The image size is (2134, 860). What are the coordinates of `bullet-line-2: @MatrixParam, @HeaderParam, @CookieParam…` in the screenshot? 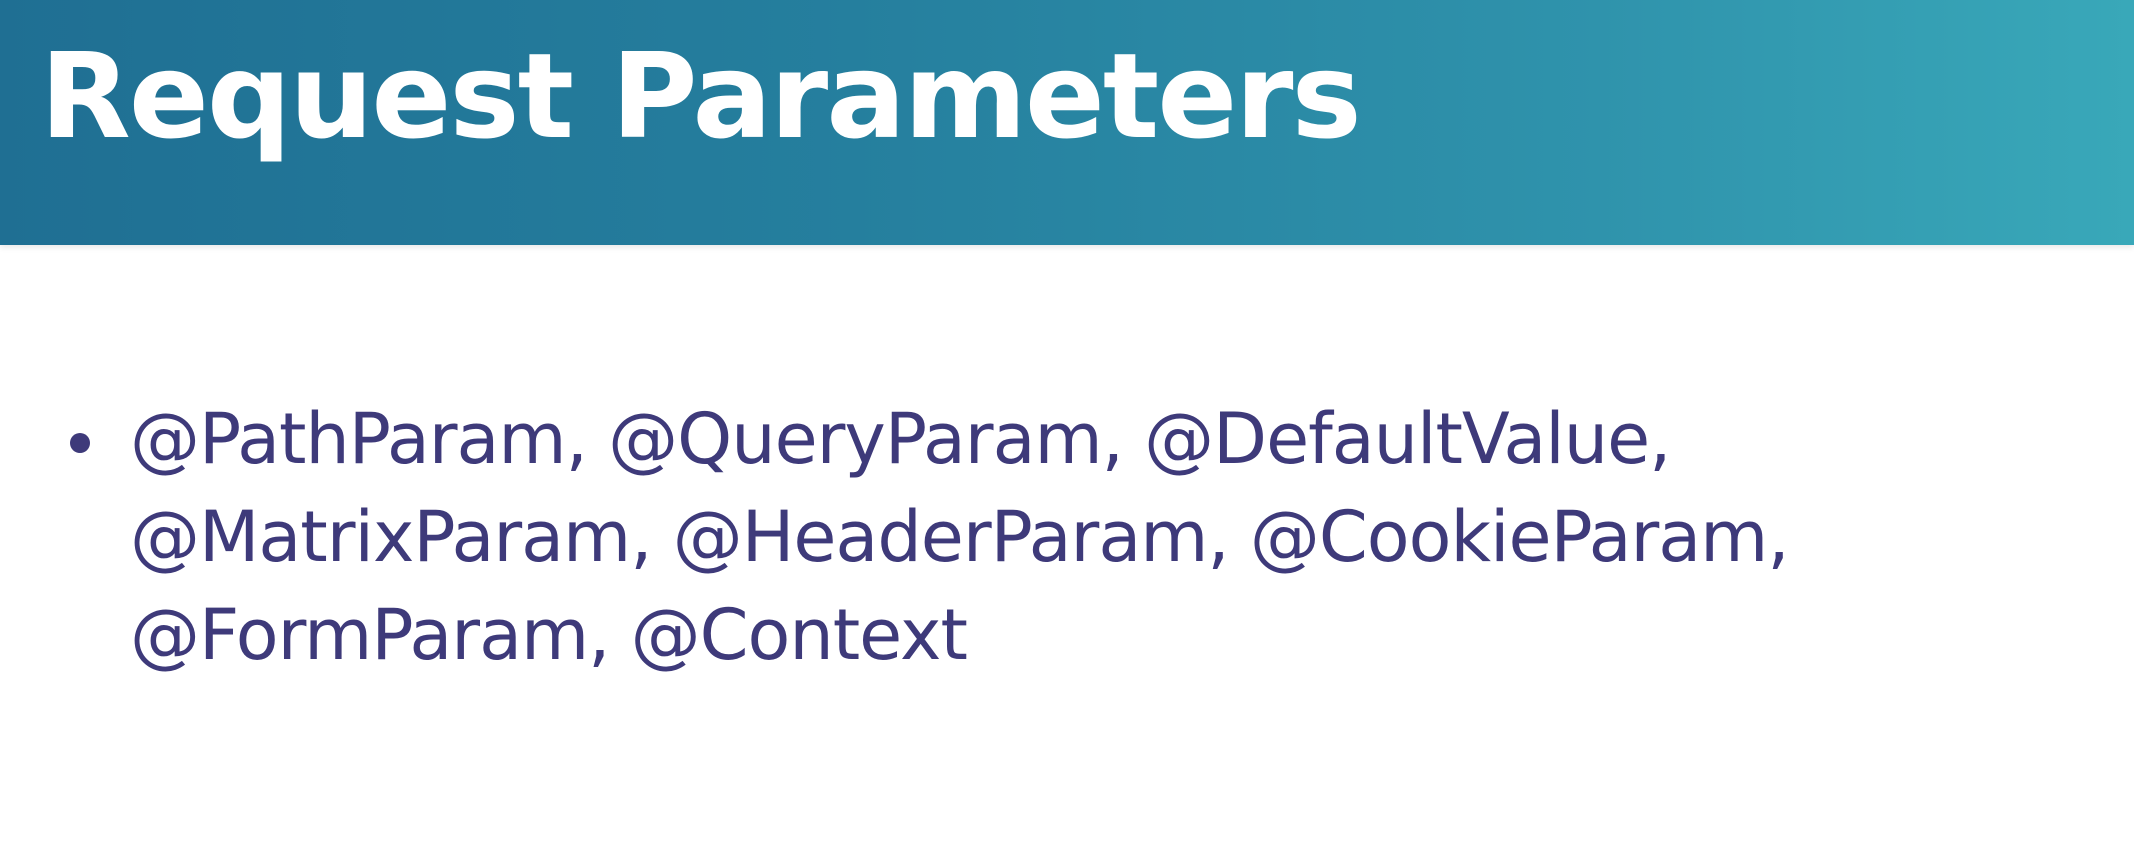 It's located at (960, 537).